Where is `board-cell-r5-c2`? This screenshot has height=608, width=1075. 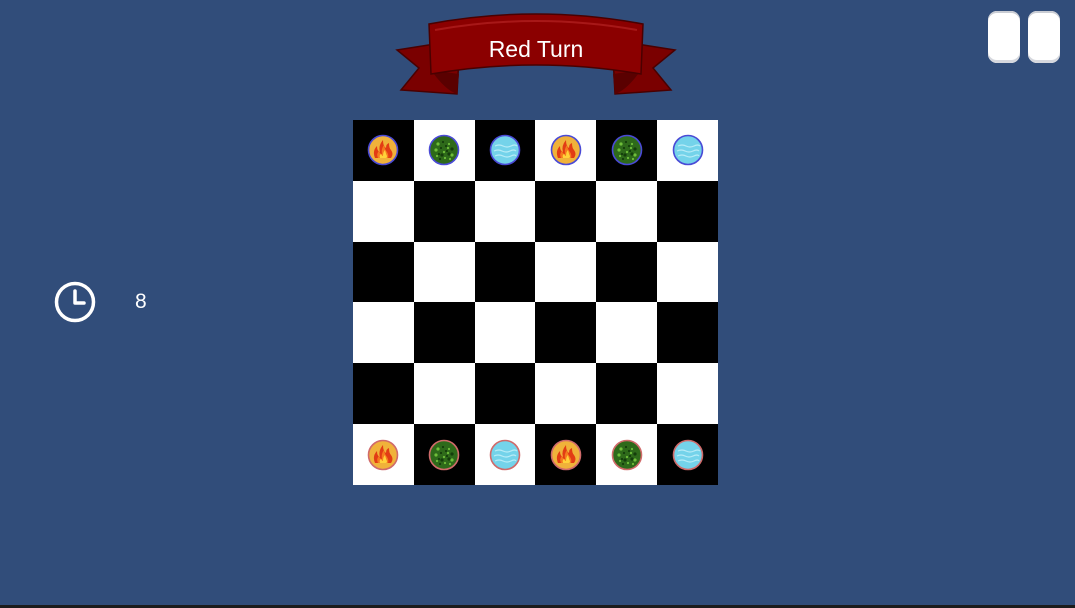
board-cell-r5-c2 is located at coordinates (505, 454).